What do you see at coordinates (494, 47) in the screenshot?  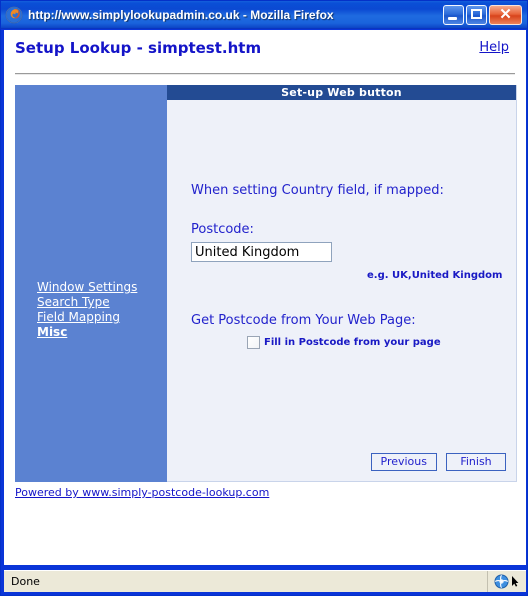 I see `help-link: Help` at bounding box center [494, 47].